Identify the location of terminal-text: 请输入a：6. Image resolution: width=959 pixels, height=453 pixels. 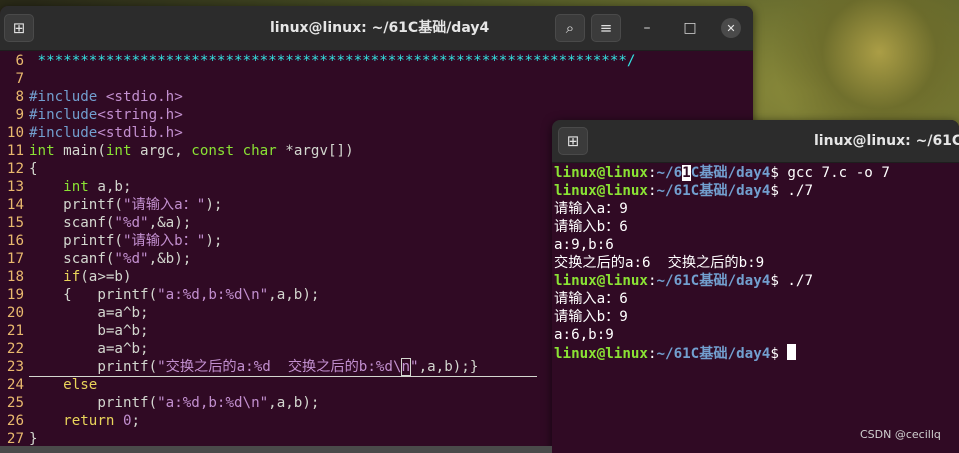
(591, 299).